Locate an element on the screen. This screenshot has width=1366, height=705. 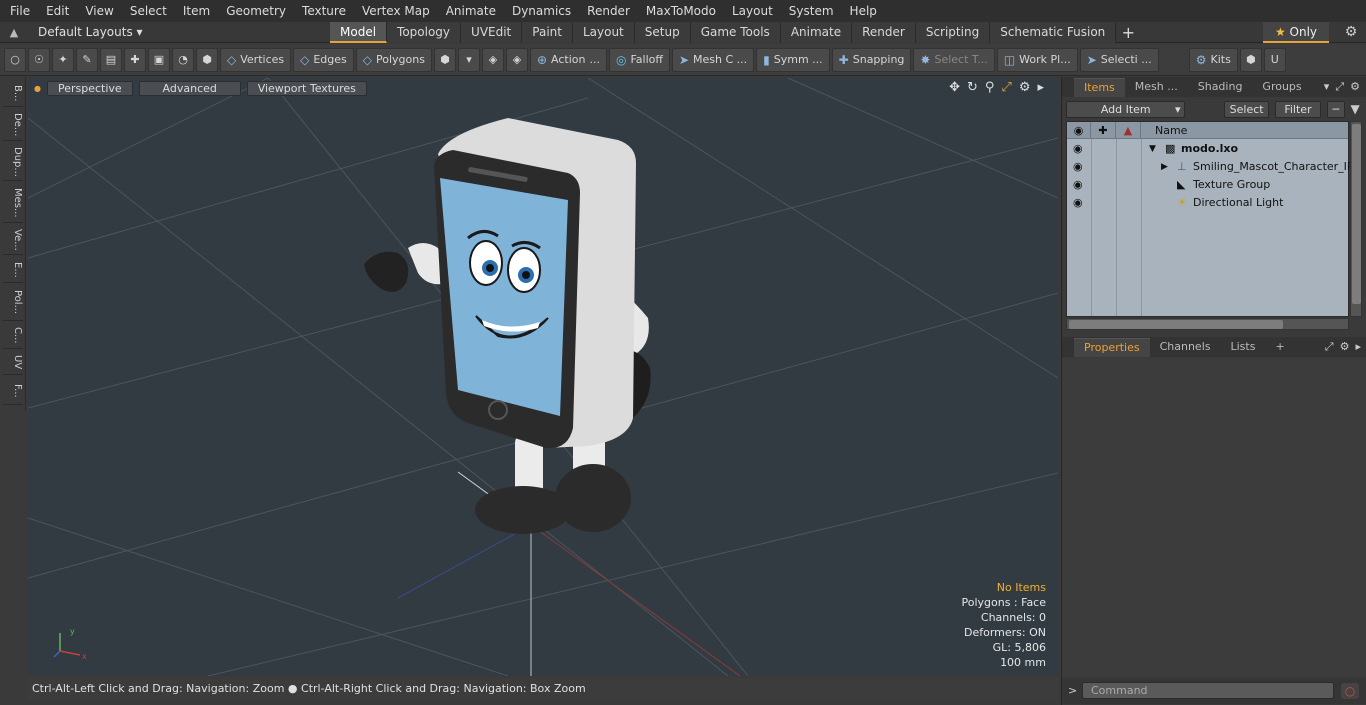
vertices-button: ◇ Vertices is located at coordinates (256, 59).